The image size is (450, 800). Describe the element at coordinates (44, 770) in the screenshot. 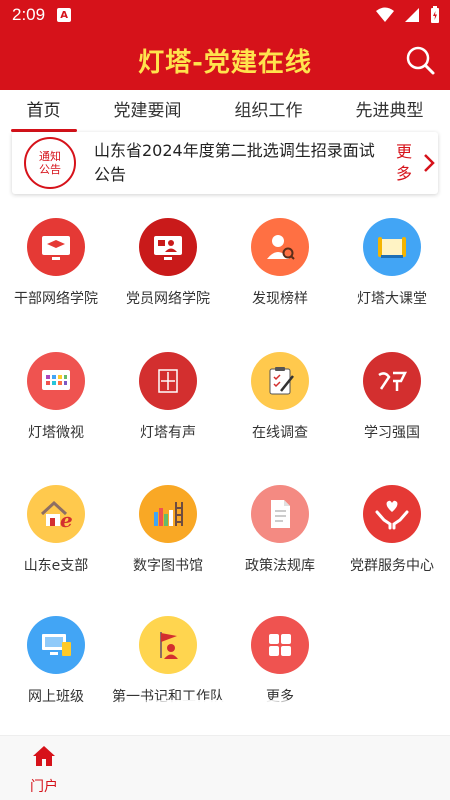

I see `nav-item-portal: 门户` at that location.